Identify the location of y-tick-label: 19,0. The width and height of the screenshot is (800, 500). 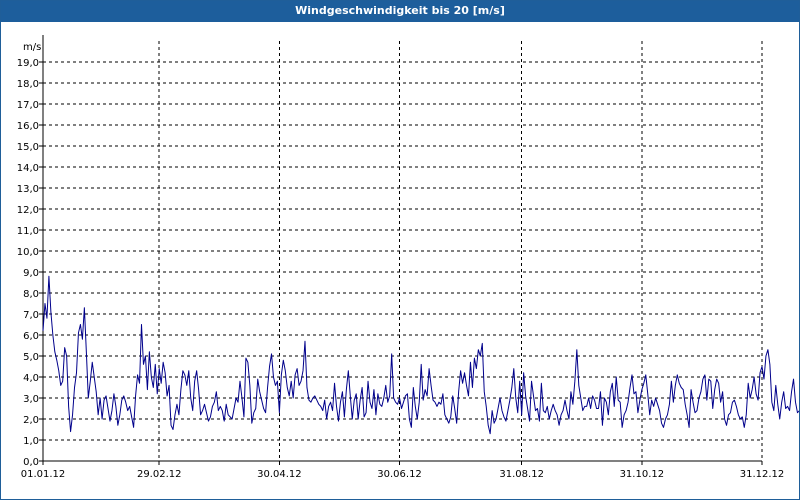
(28, 63).